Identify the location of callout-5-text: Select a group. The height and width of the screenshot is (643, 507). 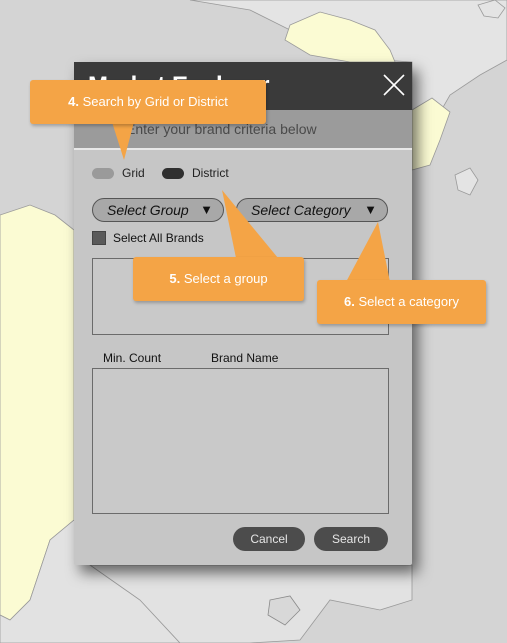
(225, 278).